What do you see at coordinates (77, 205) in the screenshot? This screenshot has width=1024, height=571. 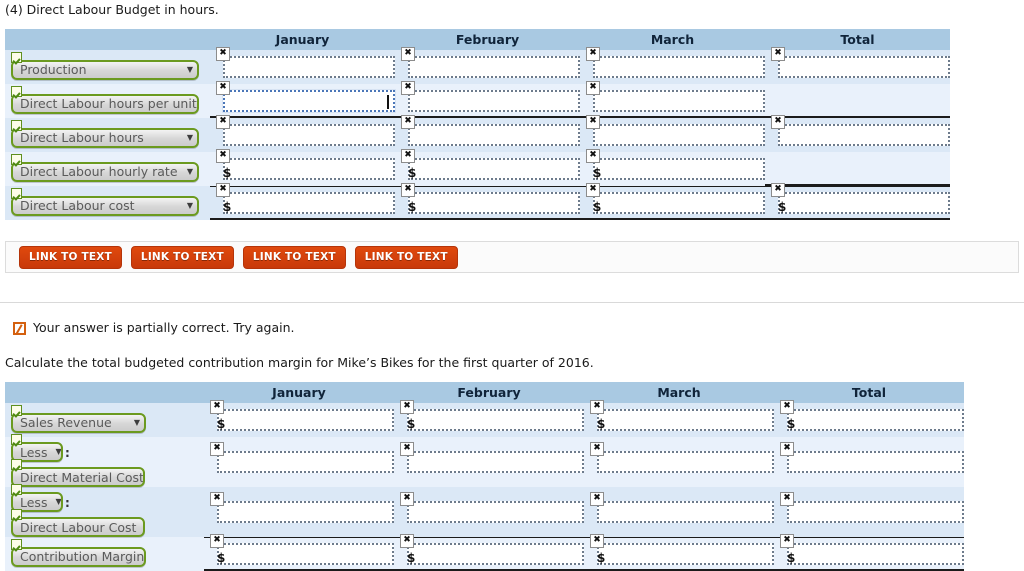 I see `select-value: Direct Labour cost` at bounding box center [77, 205].